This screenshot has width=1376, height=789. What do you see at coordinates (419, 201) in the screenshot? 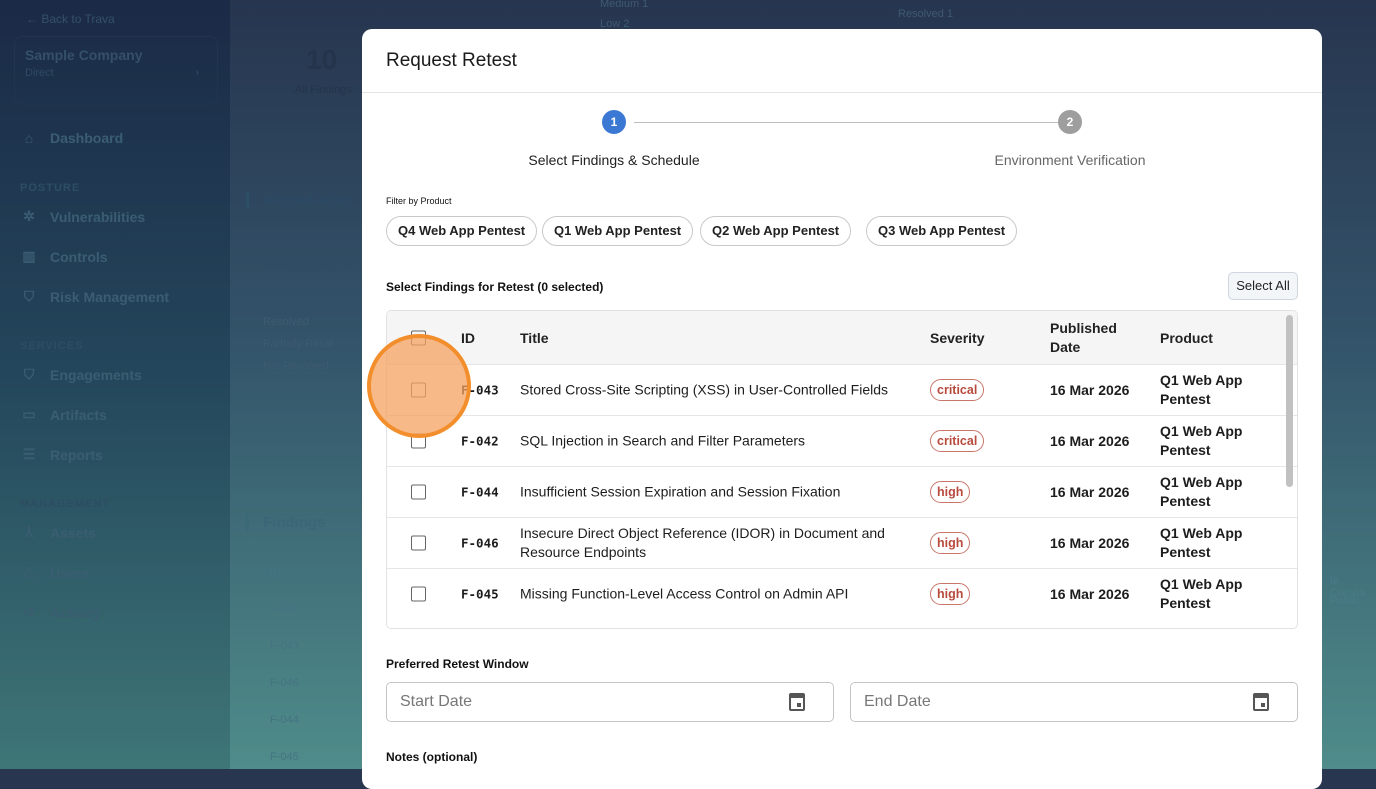
I see `filter-label: Filter by Product` at bounding box center [419, 201].